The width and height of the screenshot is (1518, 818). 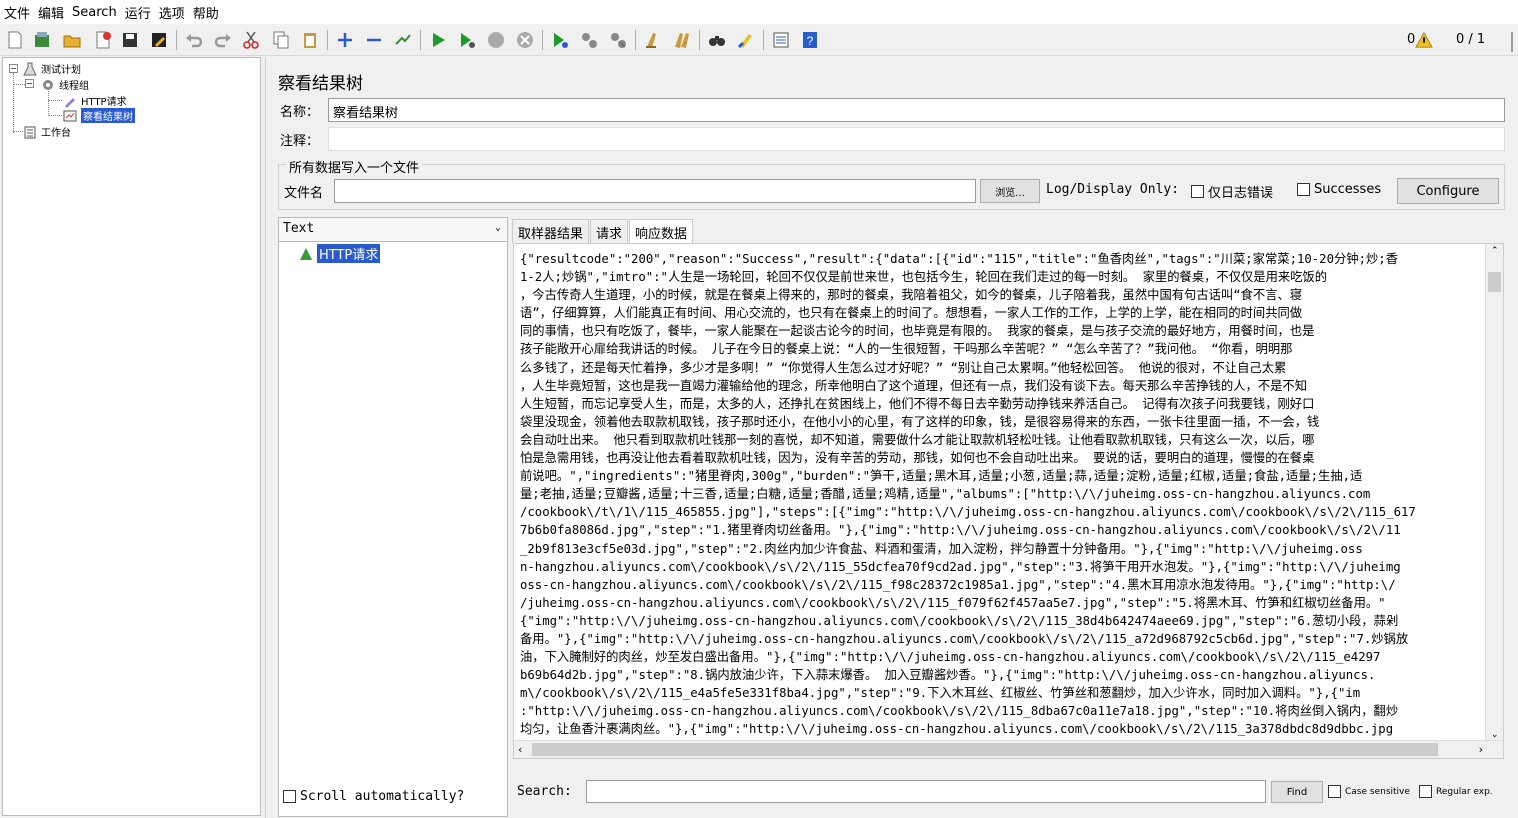 What do you see at coordinates (717, 40) in the screenshot?
I see `search-icon` at bounding box center [717, 40].